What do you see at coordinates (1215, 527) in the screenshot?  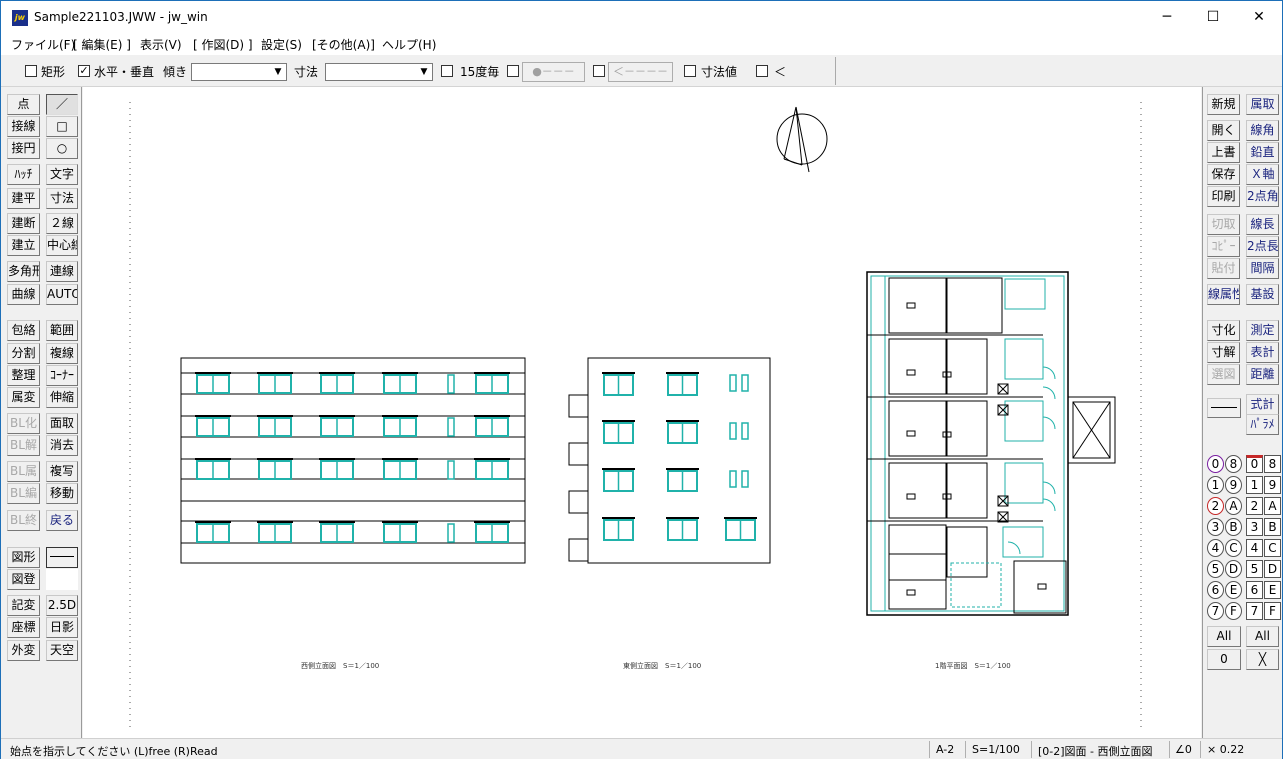 I see `layer-group-3: 3` at bounding box center [1215, 527].